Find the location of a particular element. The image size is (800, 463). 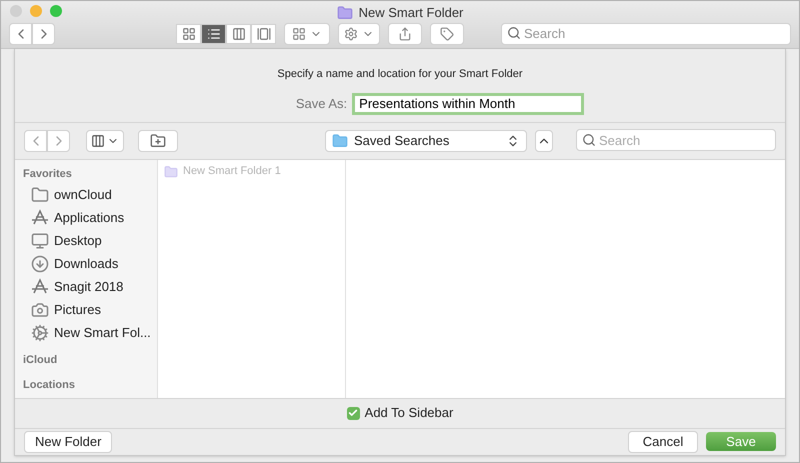

new-folder-icon-button is located at coordinates (158, 141).